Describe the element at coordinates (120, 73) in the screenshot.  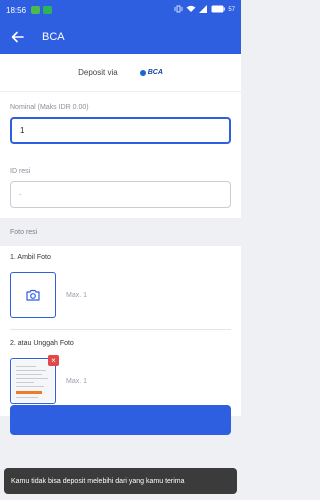
I see `deposit-via-row: Deposit via BCA` at that location.